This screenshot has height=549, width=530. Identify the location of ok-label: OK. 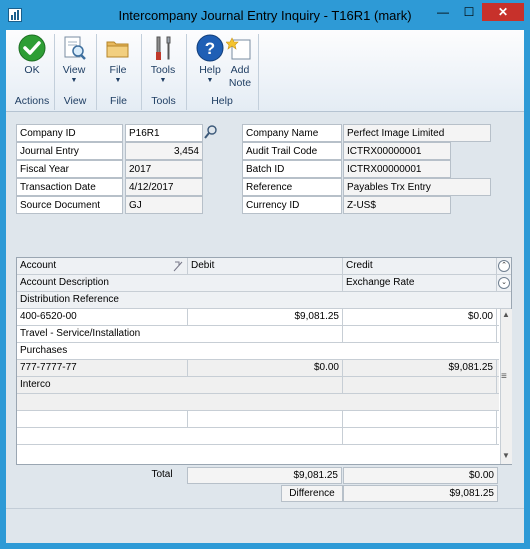
(32, 70).